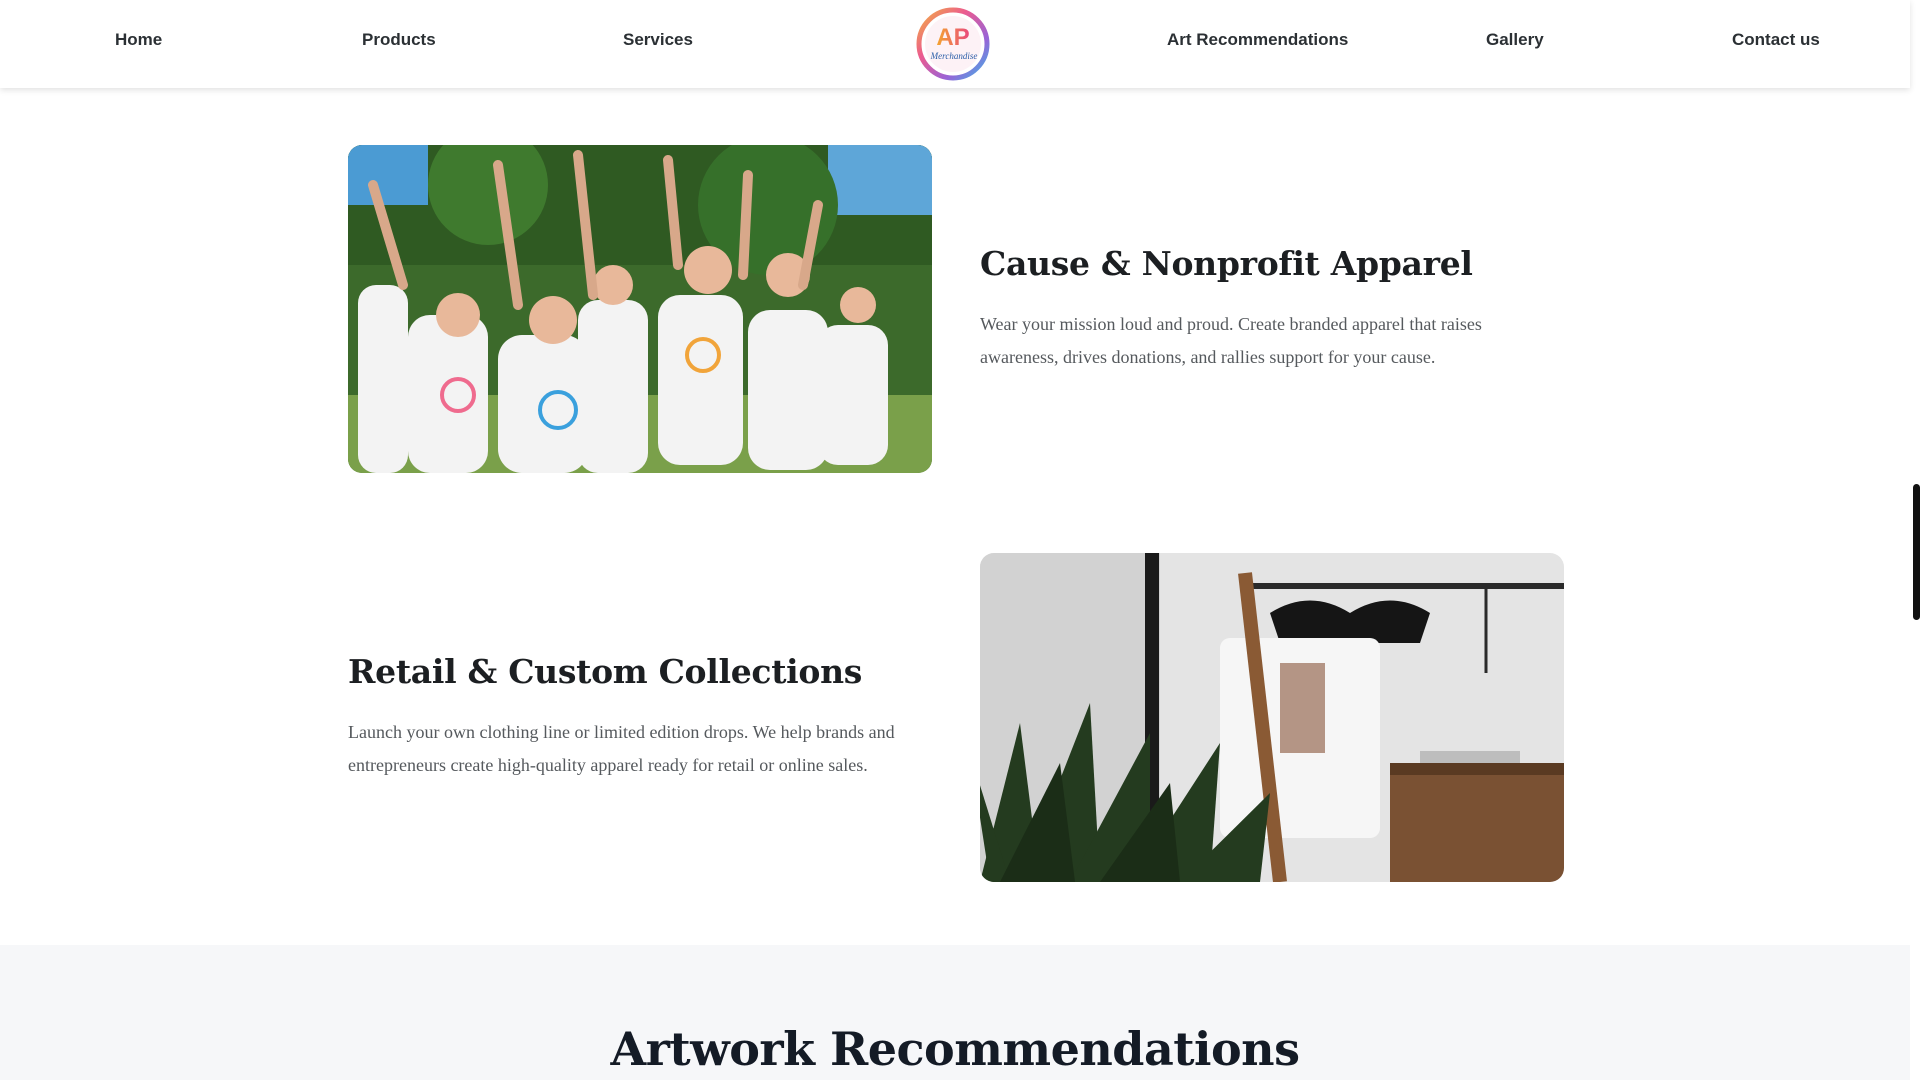  What do you see at coordinates (1226, 263) in the screenshot?
I see `feature-title-nonprofit: Cause & Nonprofit Apparel` at bounding box center [1226, 263].